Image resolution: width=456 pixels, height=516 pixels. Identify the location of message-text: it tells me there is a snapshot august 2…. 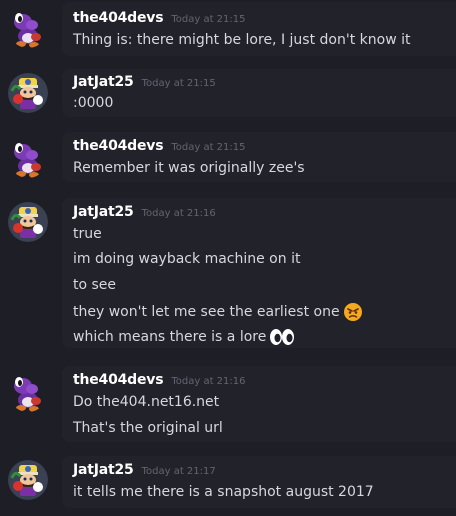
(223, 492).